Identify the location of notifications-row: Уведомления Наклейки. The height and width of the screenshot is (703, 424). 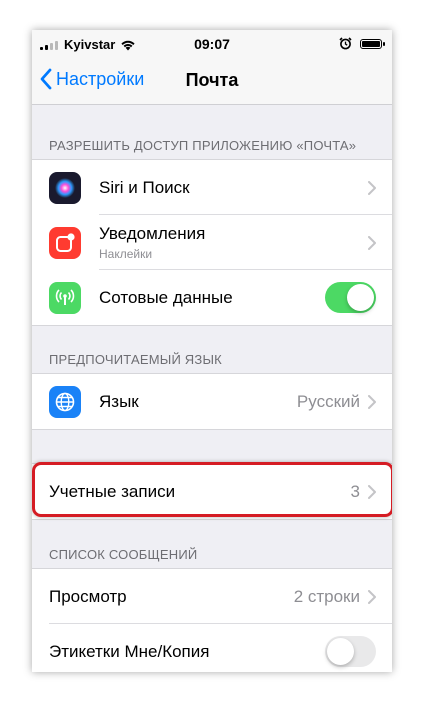
(212, 242).